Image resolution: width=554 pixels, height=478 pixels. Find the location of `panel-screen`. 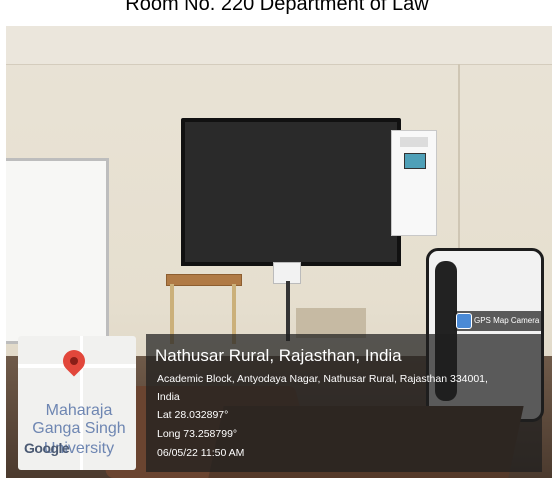

panel-screen is located at coordinates (415, 161).